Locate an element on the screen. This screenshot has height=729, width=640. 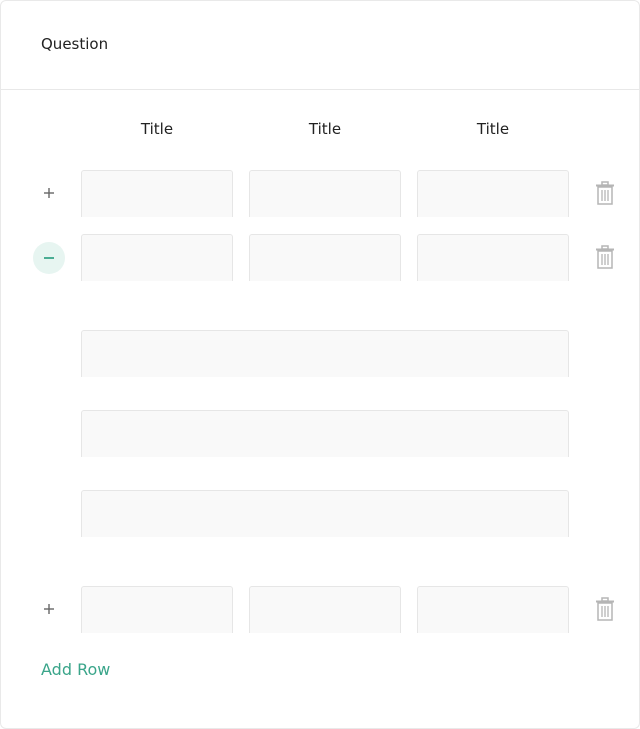
question-title: Question is located at coordinates (75, 44).